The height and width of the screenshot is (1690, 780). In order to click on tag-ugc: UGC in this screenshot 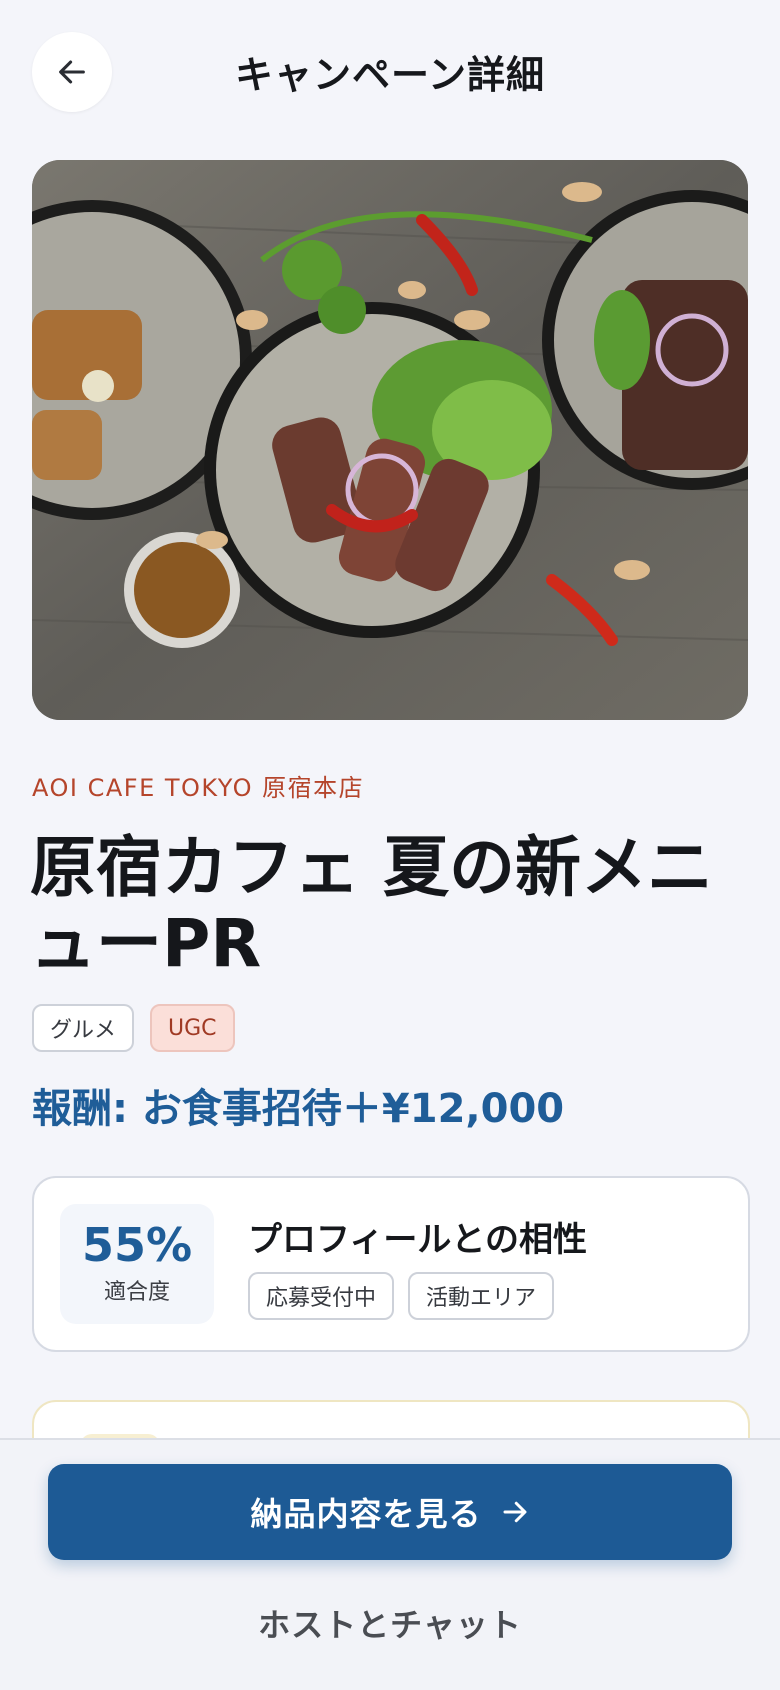, I will do `click(192, 1028)`.